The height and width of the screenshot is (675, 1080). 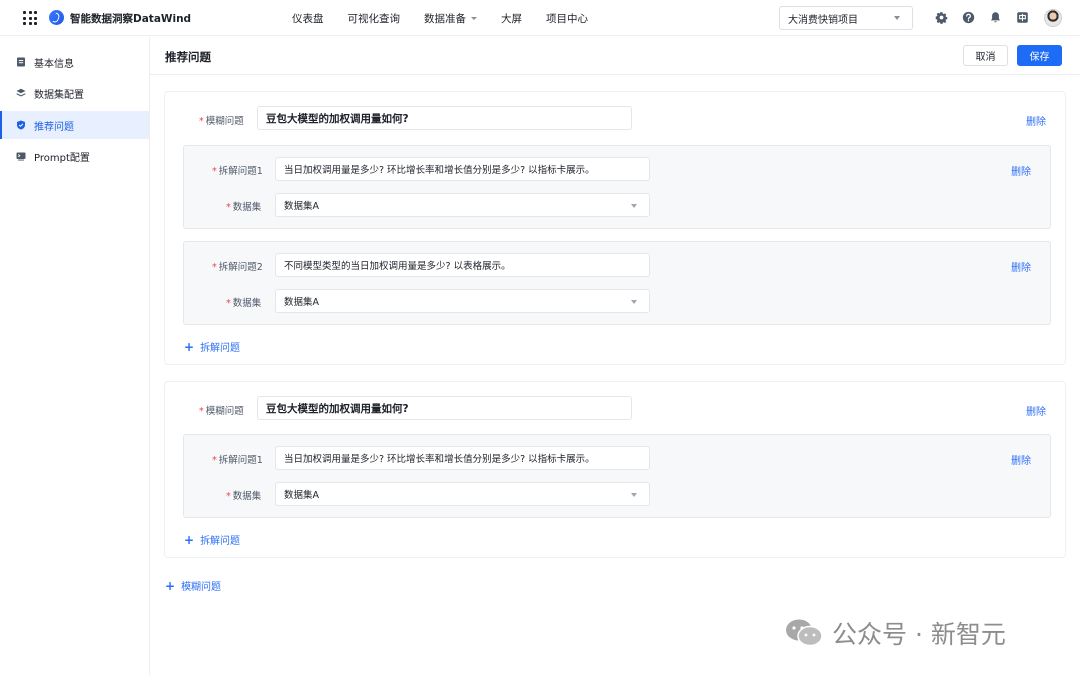 I want to click on user-avatar, so click(x=1053, y=18).